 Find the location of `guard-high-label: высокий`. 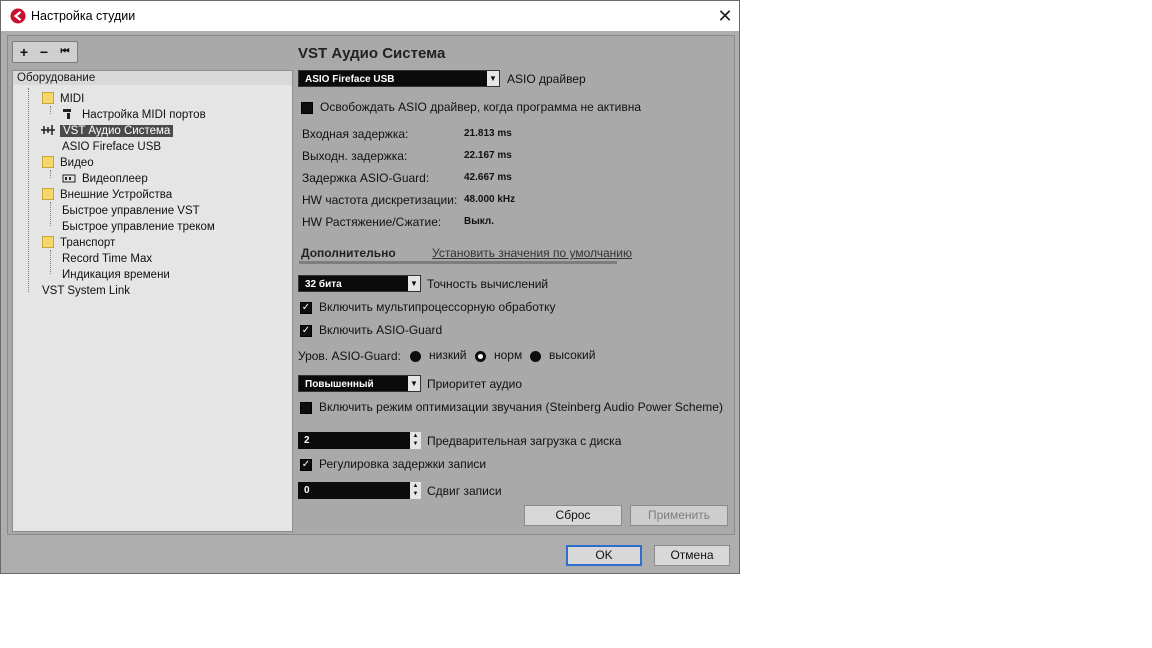

guard-high-label: высокий is located at coordinates (572, 355).